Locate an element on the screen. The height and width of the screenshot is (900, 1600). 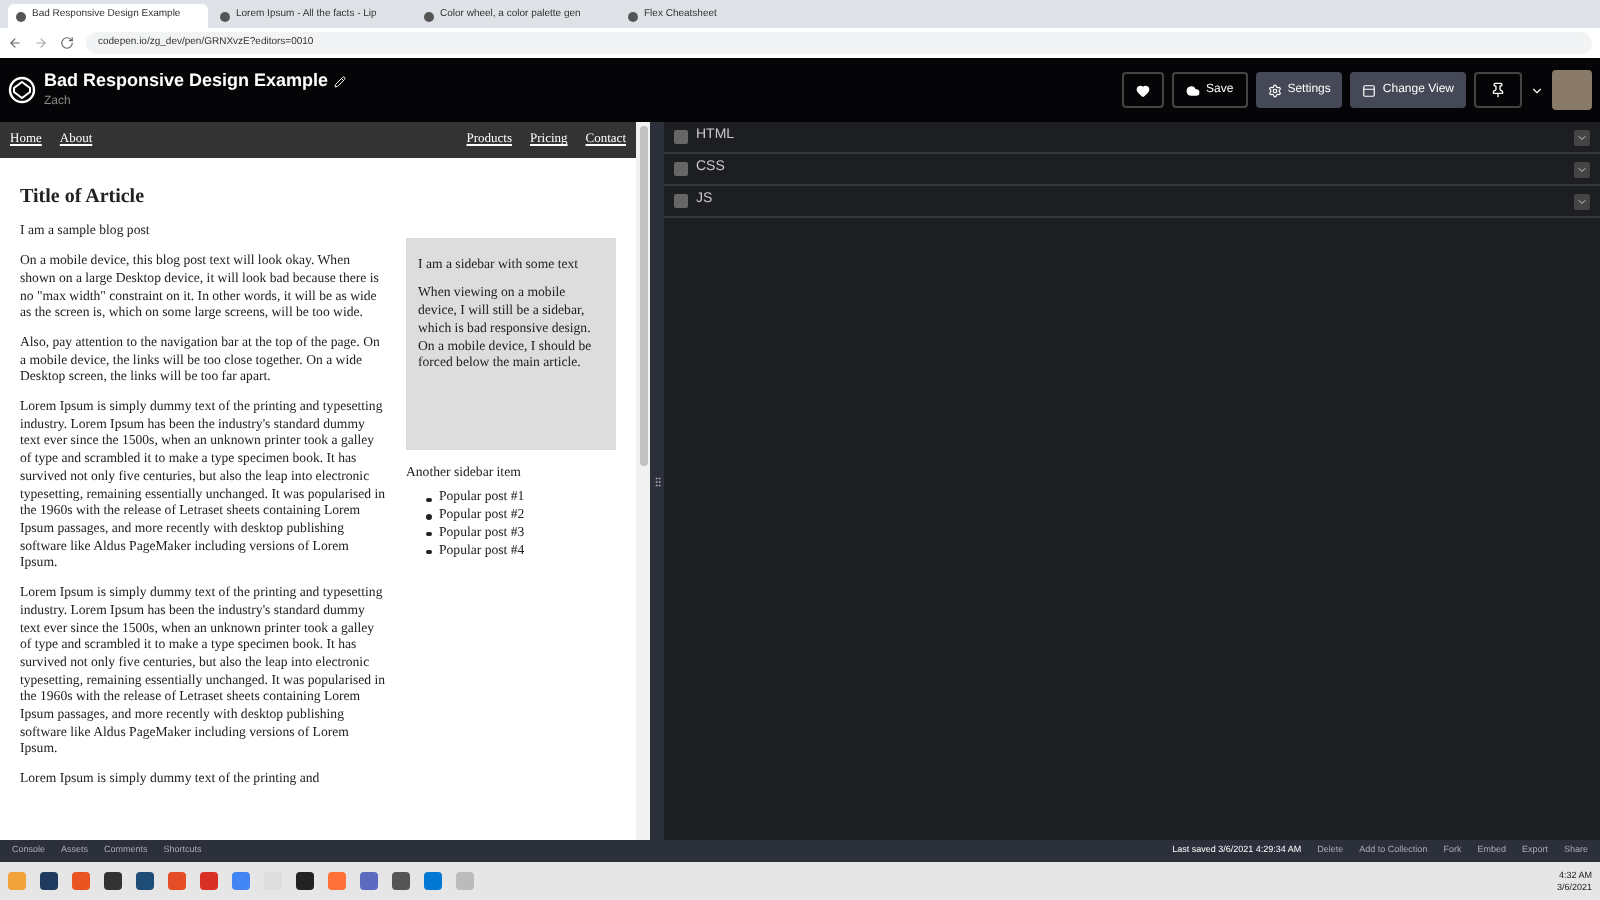
cloud-icon is located at coordinates (1193, 90).